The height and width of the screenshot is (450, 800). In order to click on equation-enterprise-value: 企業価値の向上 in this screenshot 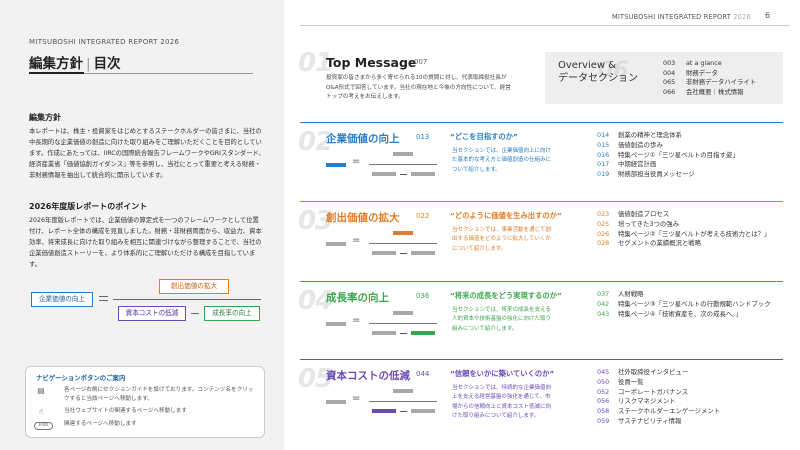, I will do `click(62, 299)`.